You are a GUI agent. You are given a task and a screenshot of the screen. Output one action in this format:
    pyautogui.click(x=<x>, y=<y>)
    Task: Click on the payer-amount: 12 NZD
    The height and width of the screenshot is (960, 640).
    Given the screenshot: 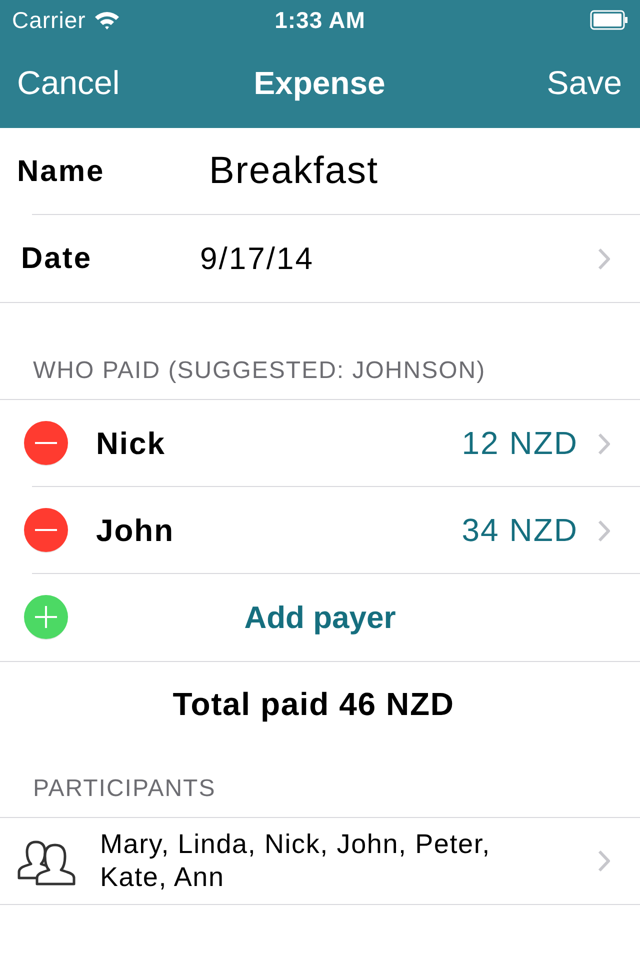 What is the action you would take?
    pyautogui.click(x=520, y=443)
    